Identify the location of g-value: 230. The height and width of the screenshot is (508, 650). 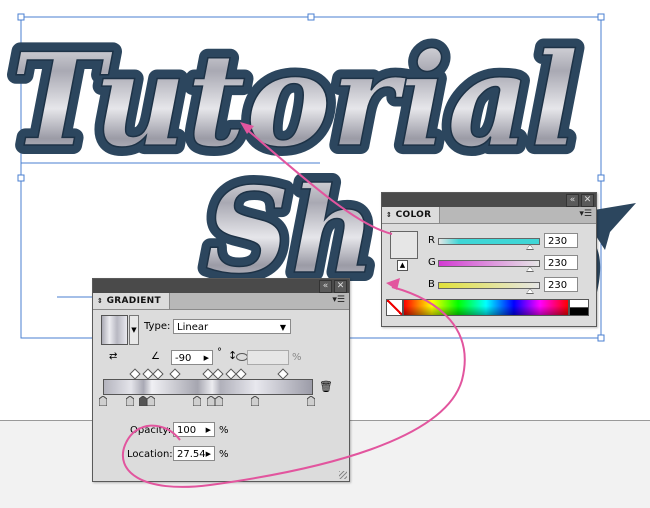
(558, 263).